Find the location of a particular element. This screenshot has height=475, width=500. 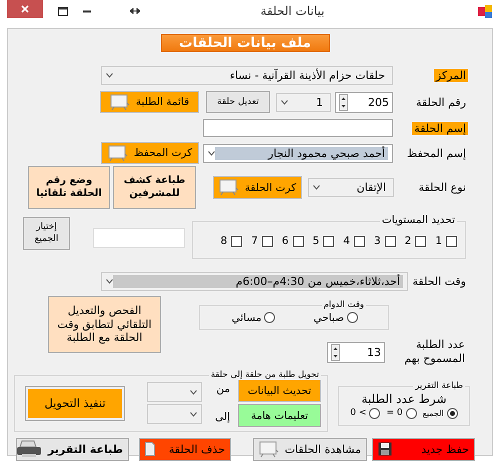

auto-check-button: الفحص والتعديل التلقائي لتطابق وقت الحلقة مع الطلبة is located at coordinates (104, 324).